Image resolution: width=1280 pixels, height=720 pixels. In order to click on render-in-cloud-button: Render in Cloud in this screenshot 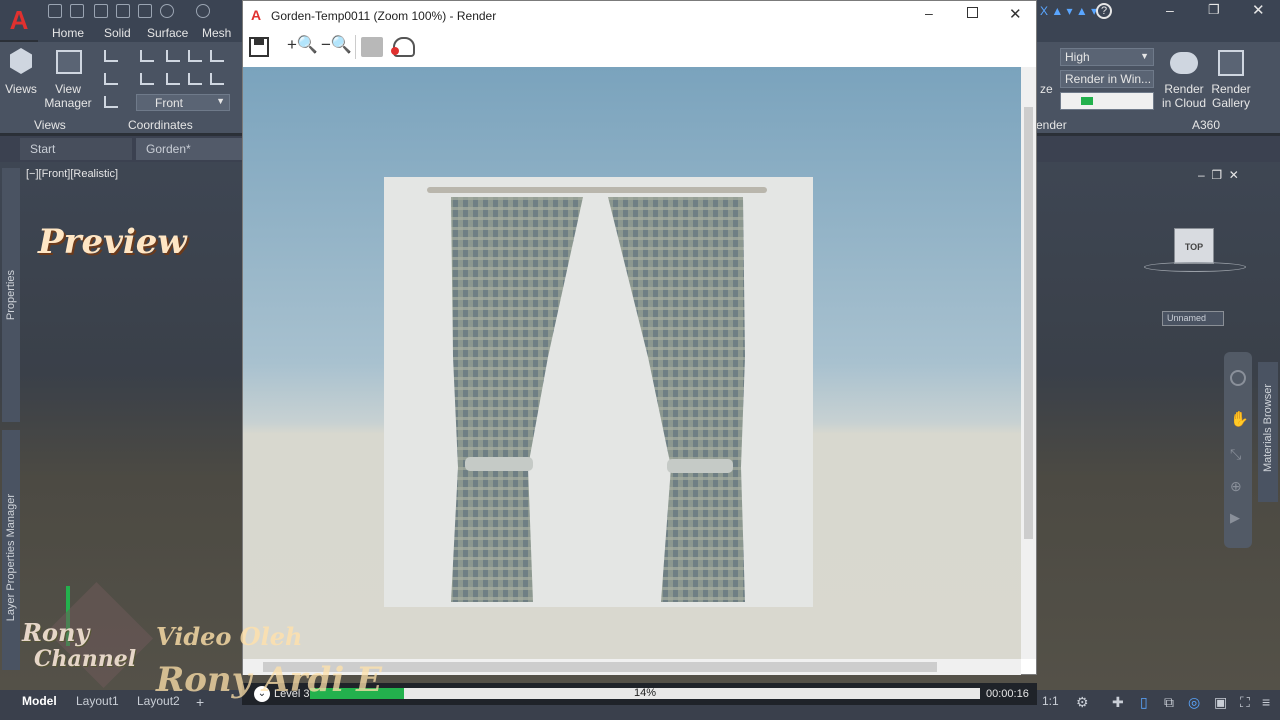, I will do `click(1184, 96)`.